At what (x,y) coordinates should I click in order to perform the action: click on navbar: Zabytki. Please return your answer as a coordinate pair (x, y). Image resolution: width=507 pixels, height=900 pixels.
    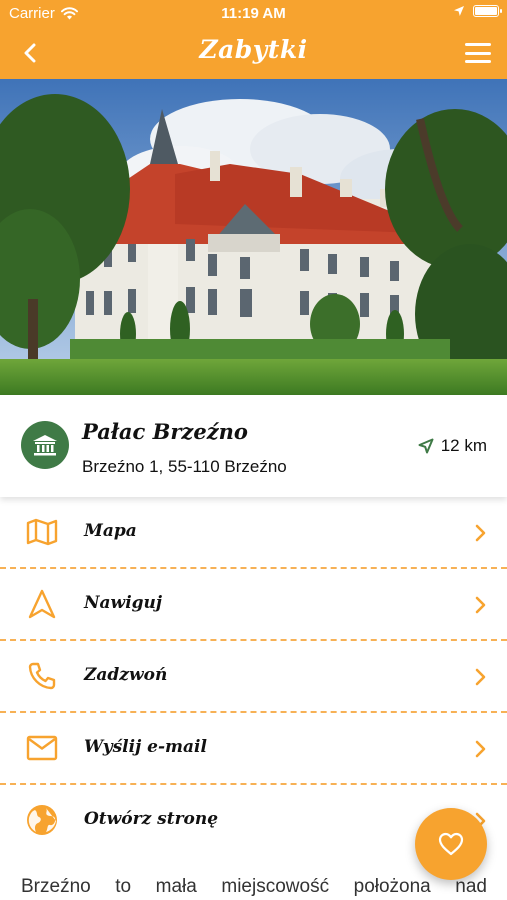
    Looking at the image, I should click on (253, 53).